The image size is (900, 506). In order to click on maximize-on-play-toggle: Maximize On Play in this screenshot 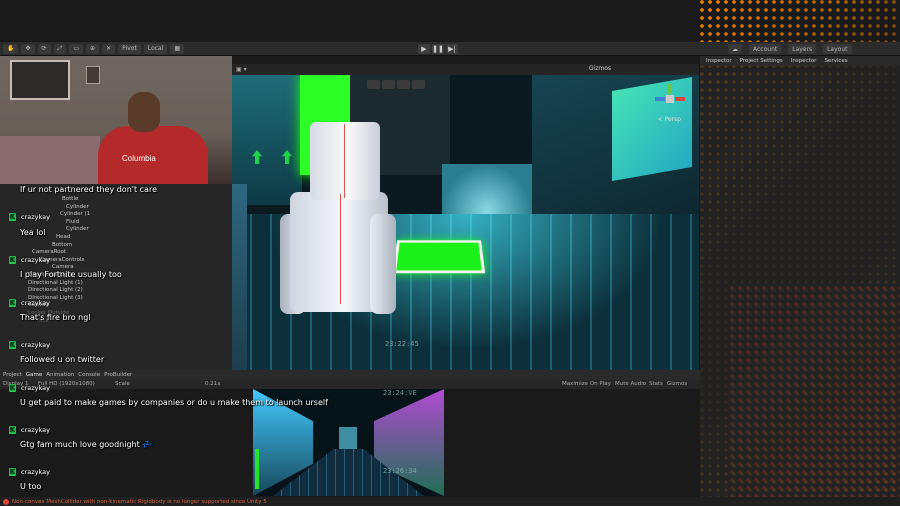, I will do `click(586, 384)`.